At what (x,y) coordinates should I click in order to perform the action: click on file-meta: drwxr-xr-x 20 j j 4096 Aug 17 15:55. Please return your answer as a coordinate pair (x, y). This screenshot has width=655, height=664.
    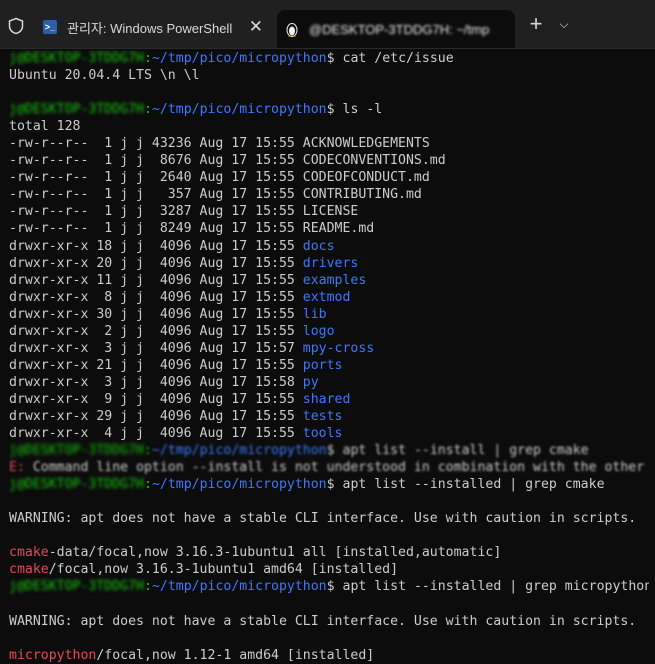
    Looking at the image, I should click on (156, 263).